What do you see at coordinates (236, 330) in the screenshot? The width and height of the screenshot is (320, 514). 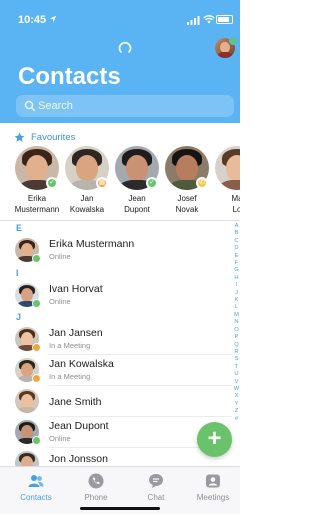 I see `index-letter: O` at bounding box center [236, 330].